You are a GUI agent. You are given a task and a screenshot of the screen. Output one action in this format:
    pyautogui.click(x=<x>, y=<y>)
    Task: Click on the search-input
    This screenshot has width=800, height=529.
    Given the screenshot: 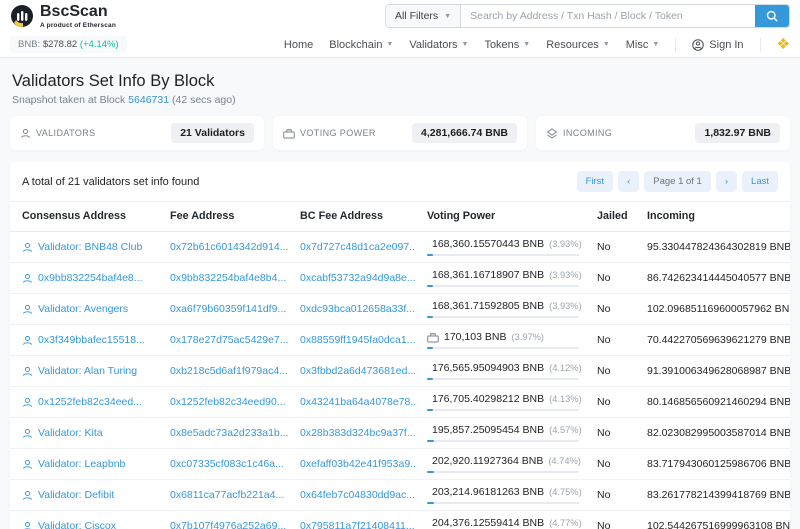 What is the action you would take?
    pyautogui.click(x=608, y=16)
    